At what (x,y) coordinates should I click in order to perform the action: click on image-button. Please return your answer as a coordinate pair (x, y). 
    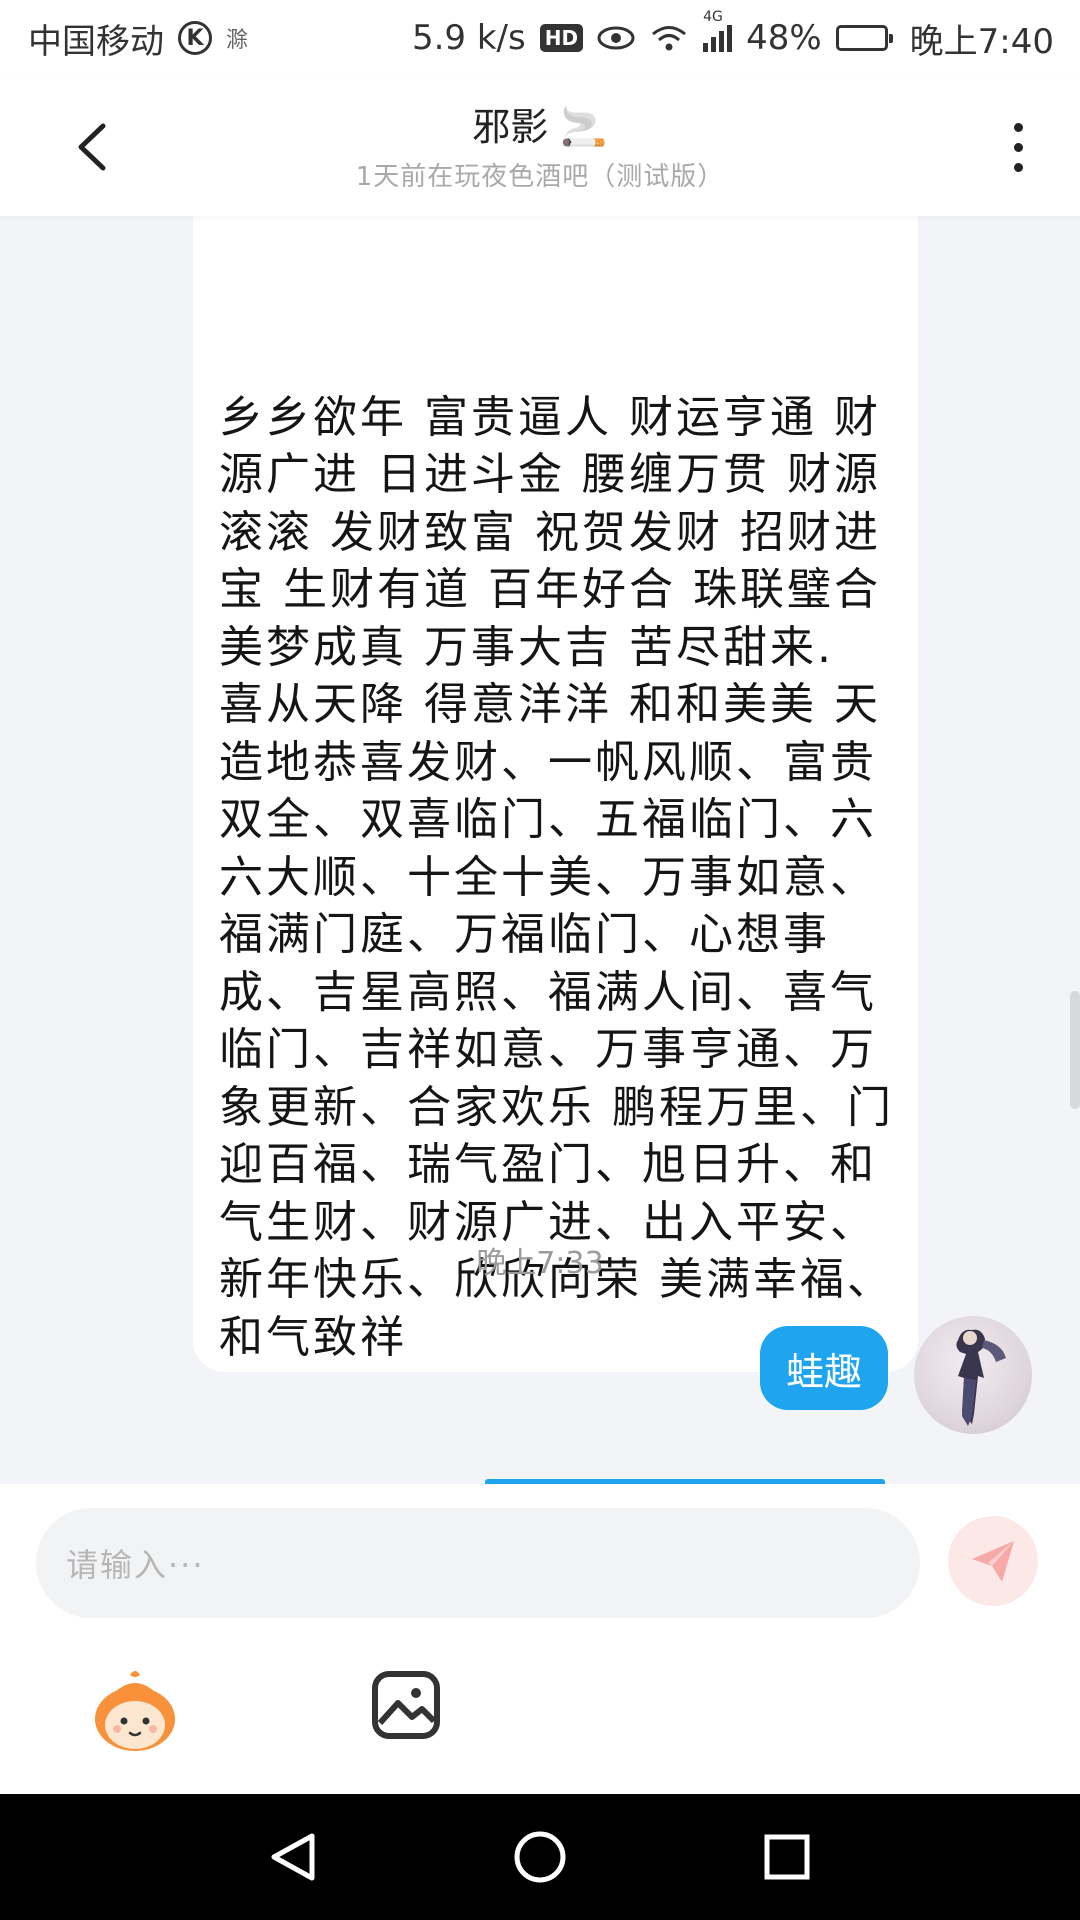
    Looking at the image, I should click on (406, 1705).